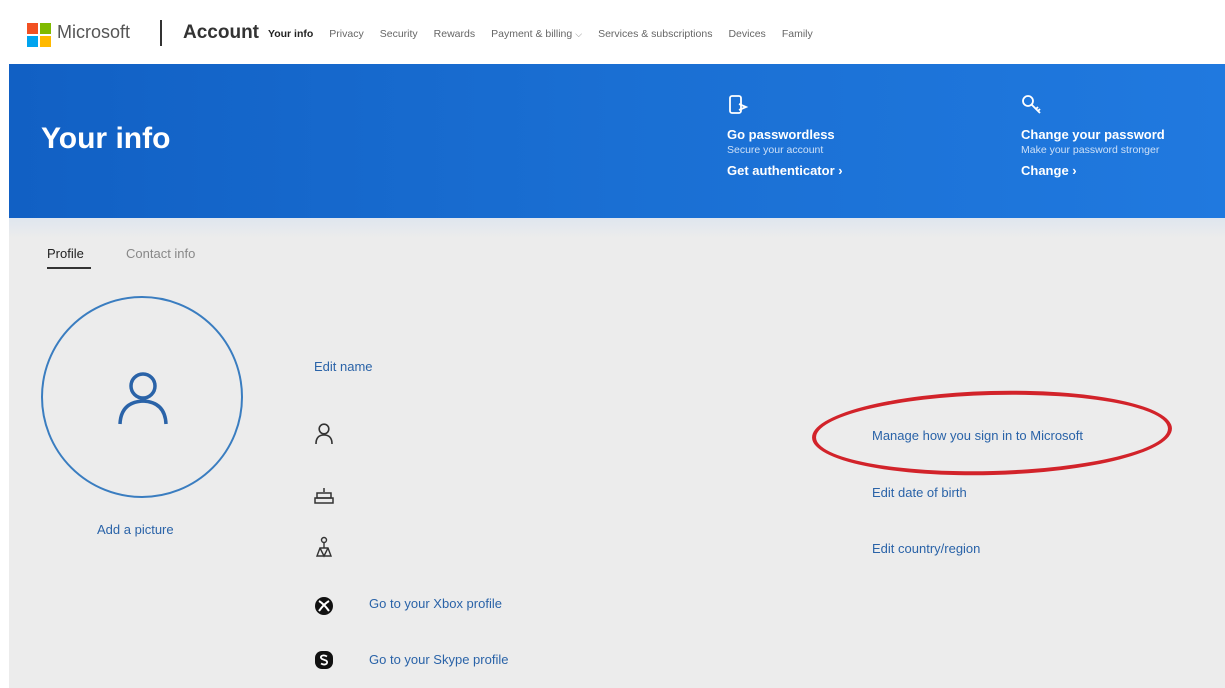  I want to click on edit-name-link: Edit name, so click(343, 366).